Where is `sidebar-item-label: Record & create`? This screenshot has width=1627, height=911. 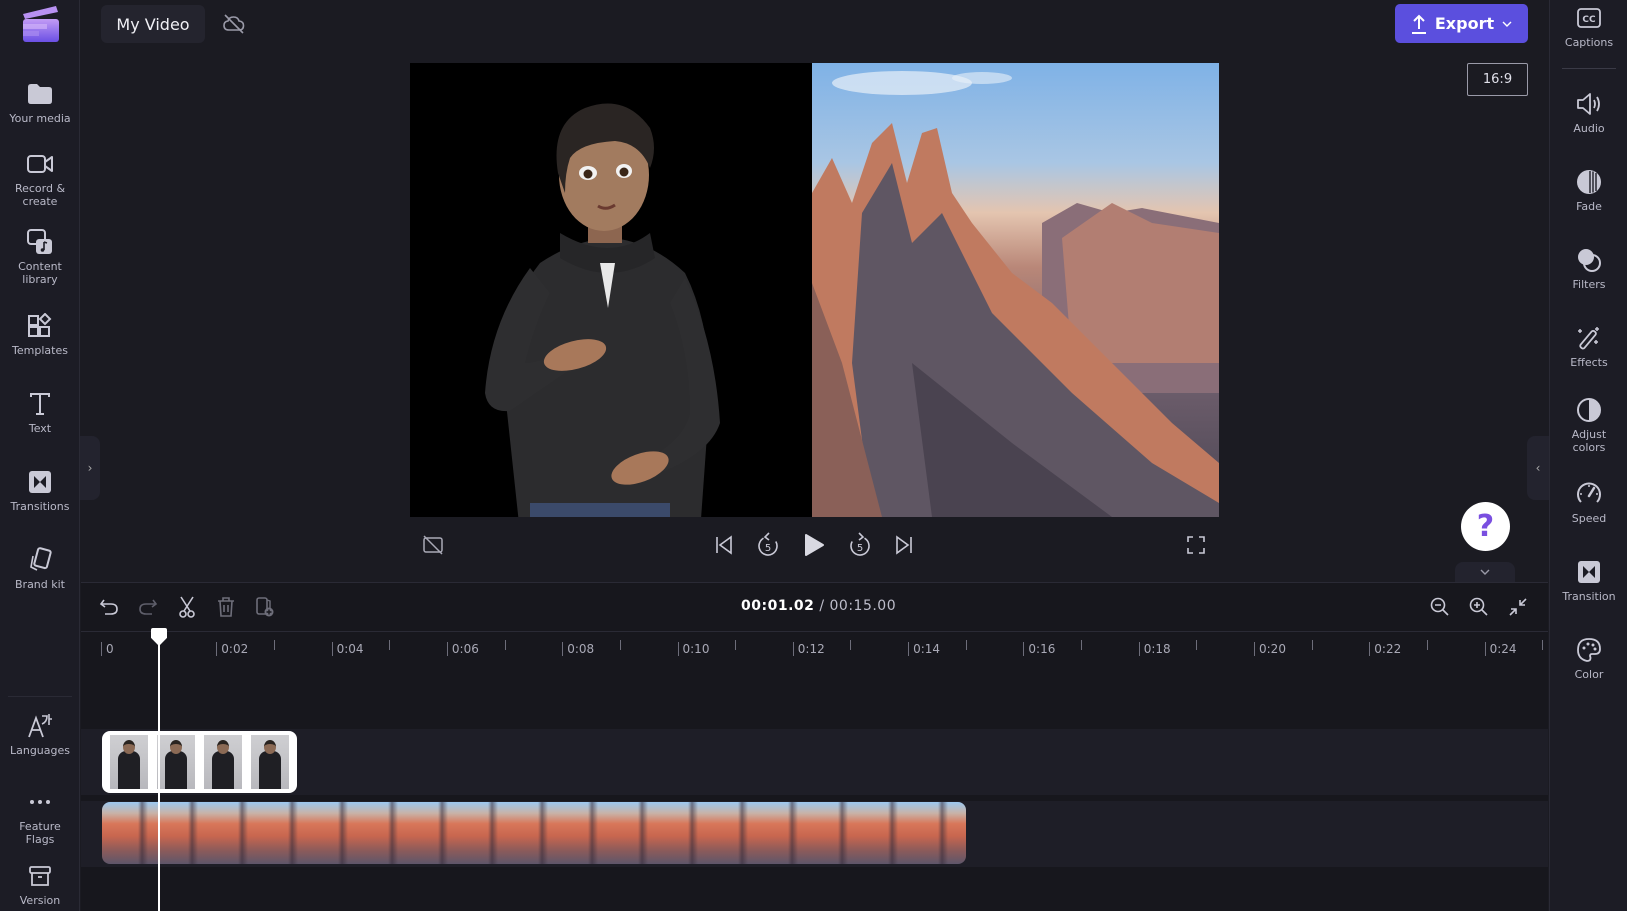 sidebar-item-label: Record & create is located at coordinates (40, 195).